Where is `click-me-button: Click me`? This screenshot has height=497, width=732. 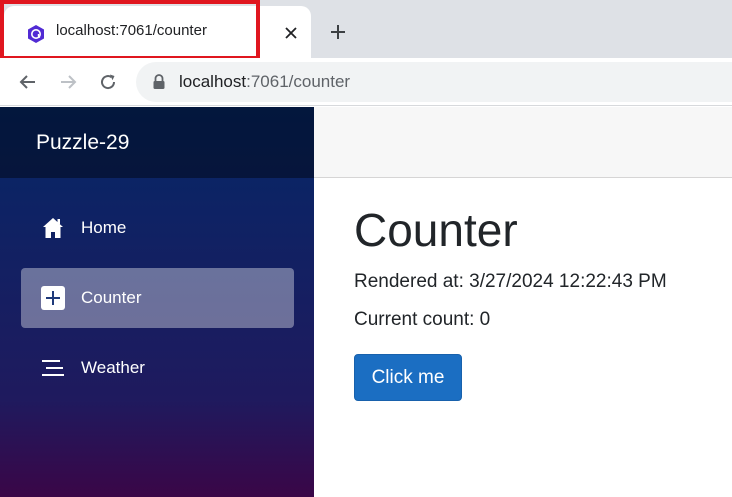 click-me-button: Click me is located at coordinates (408, 377).